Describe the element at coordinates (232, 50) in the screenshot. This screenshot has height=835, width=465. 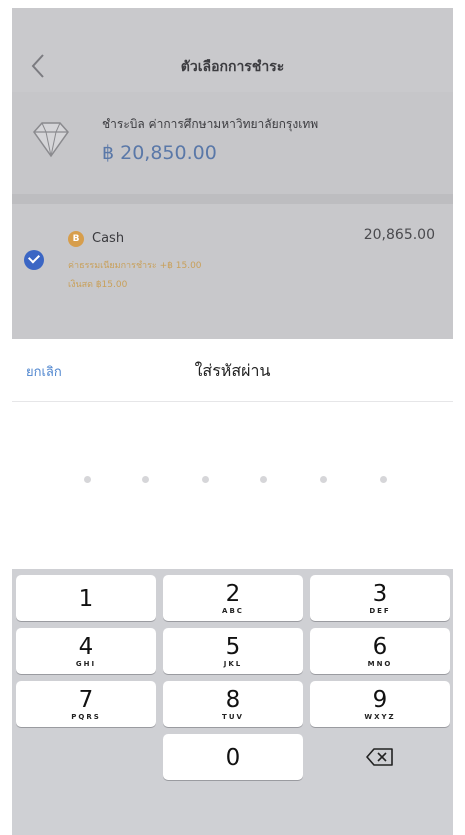
I see `nav-bar: ตัวเลือกการชำระ` at that location.